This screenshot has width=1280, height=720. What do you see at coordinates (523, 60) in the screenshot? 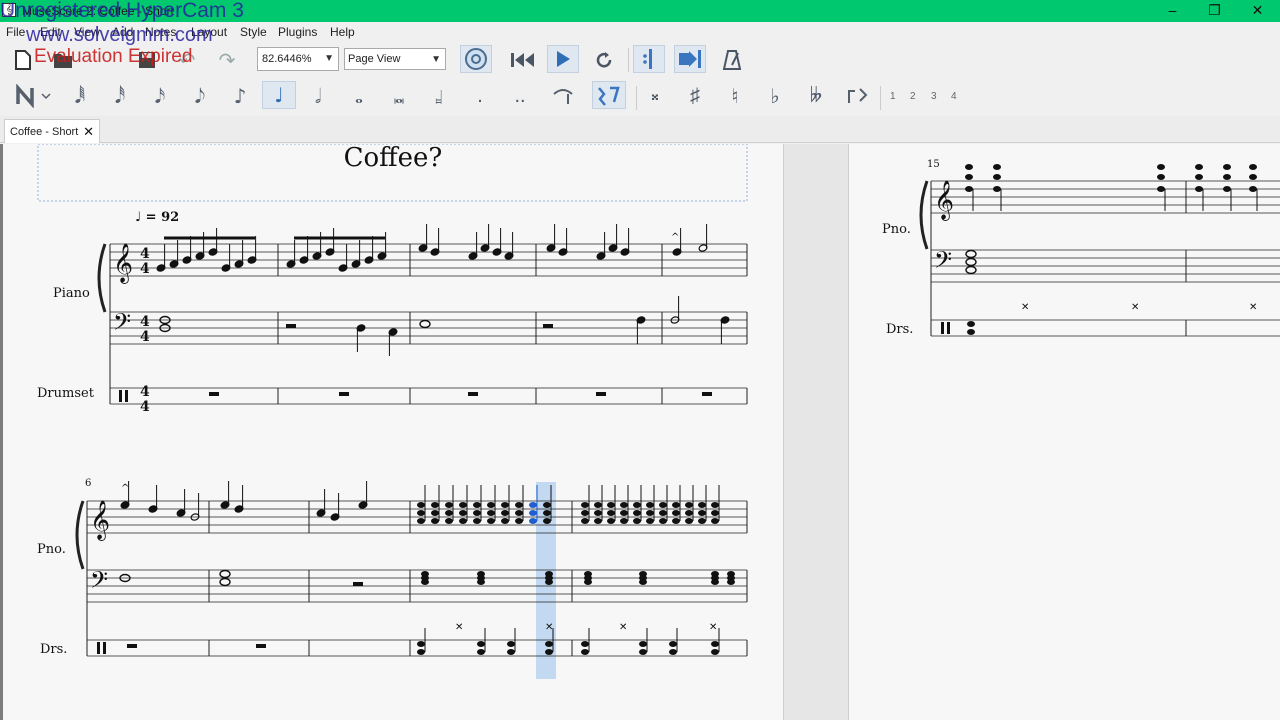
I see `rewind-icon` at bounding box center [523, 60].